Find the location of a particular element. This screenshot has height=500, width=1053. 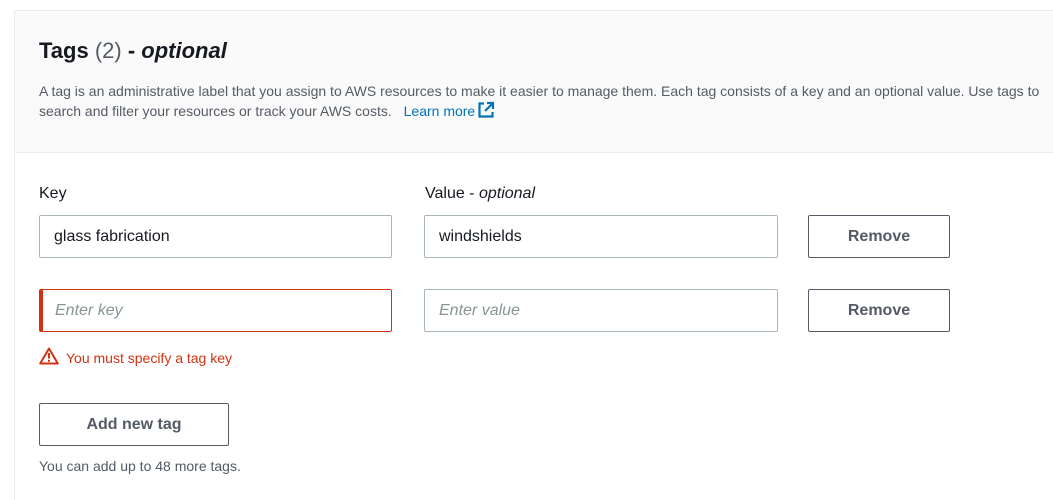

tag-count: (2) is located at coordinates (108, 50).